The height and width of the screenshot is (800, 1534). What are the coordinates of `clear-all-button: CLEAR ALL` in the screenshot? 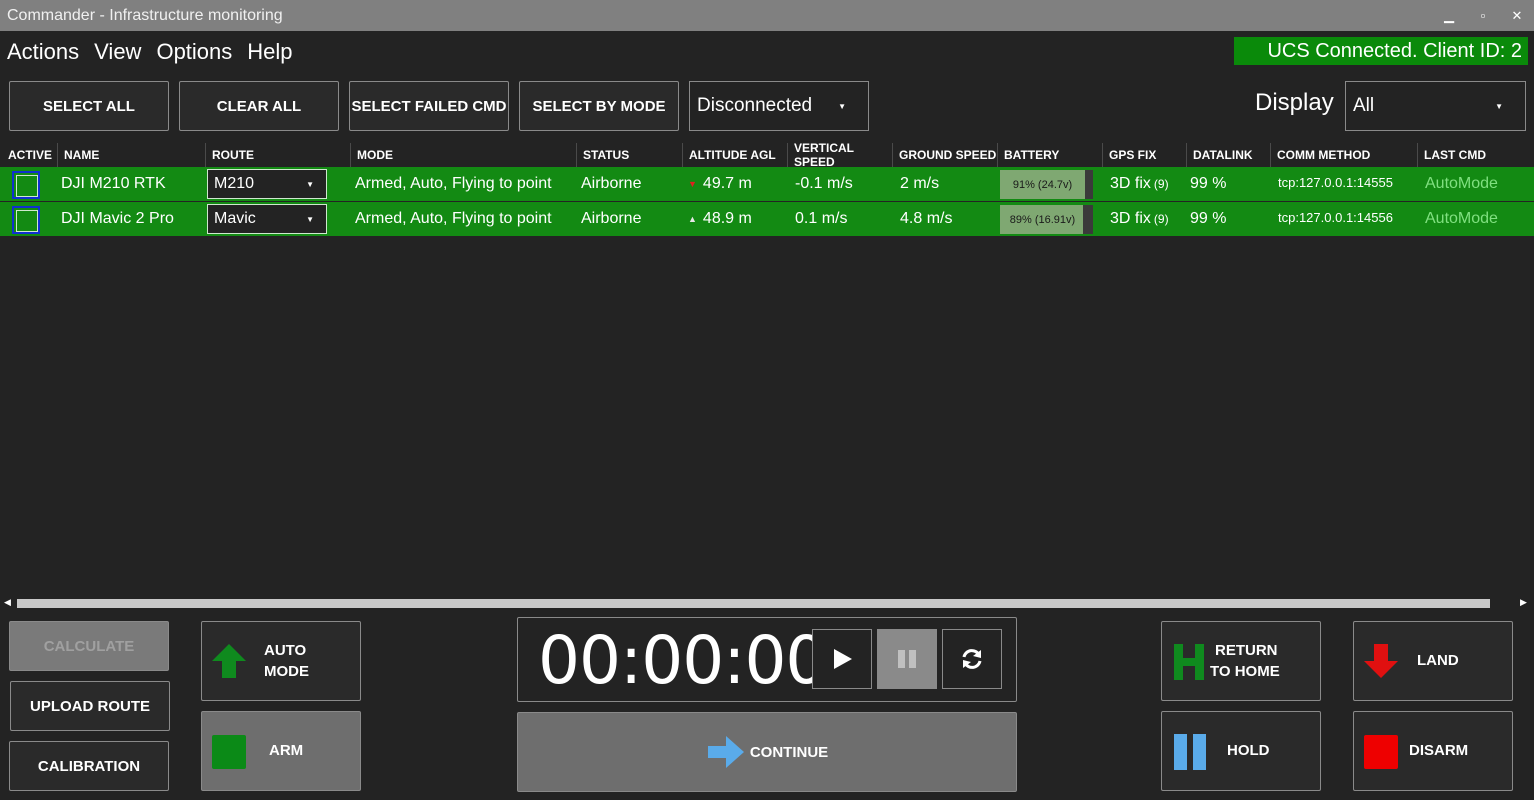 It's located at (259, 106).